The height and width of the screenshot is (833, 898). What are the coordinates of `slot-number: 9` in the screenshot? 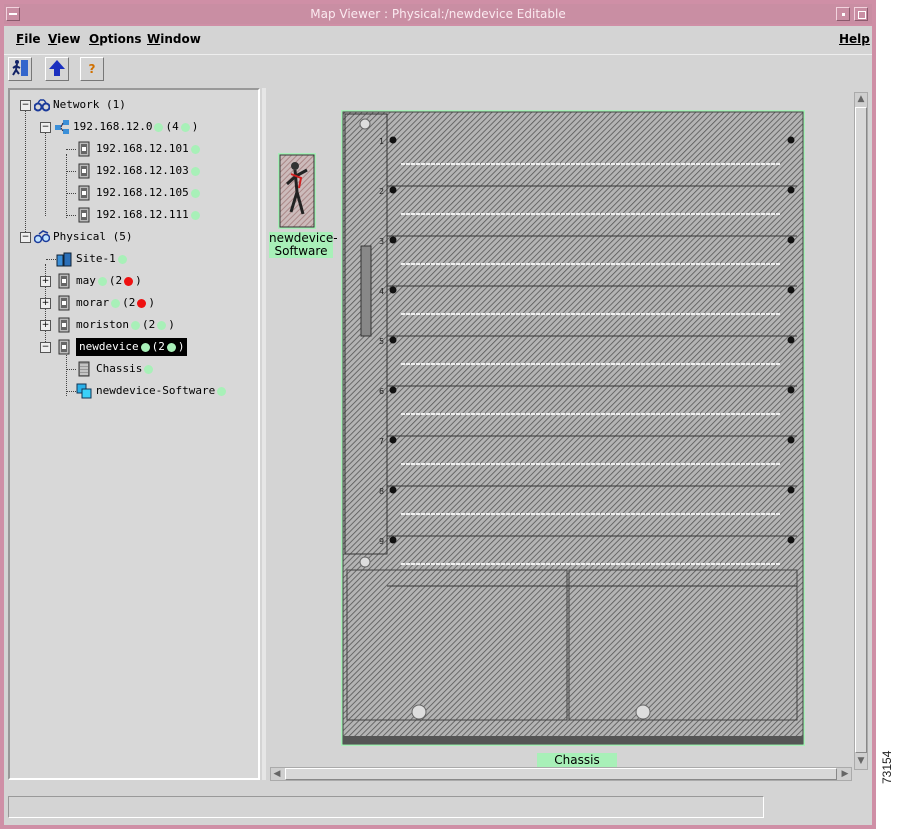 It's located at (381, 541).